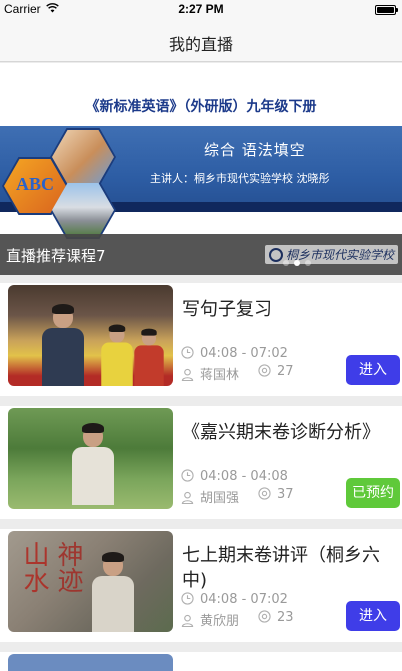 The height and width of the screenshot is (671, 402). I want to click on course-host: 黄欣朋, so click(210, 619).